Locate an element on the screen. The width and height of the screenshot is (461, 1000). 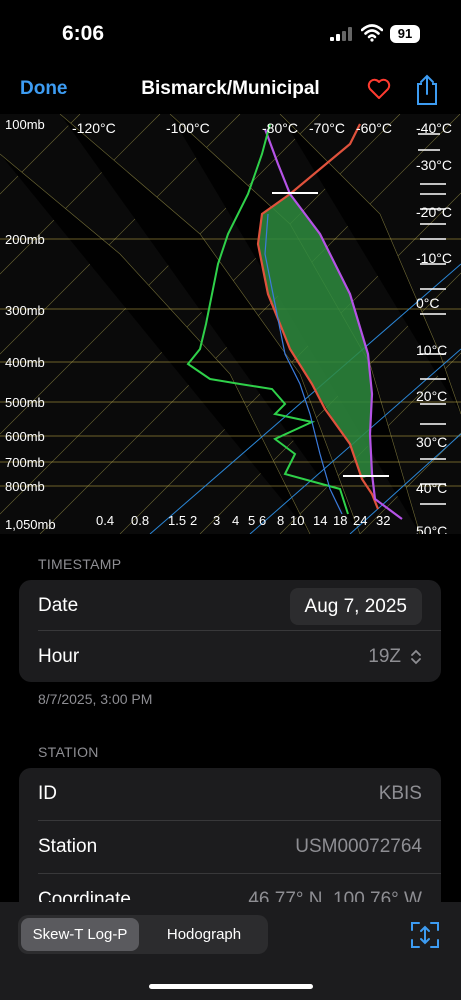
timestamp-group: Date Aug 7, 2025 Hour 19Z is located at coordinates (230, 631).